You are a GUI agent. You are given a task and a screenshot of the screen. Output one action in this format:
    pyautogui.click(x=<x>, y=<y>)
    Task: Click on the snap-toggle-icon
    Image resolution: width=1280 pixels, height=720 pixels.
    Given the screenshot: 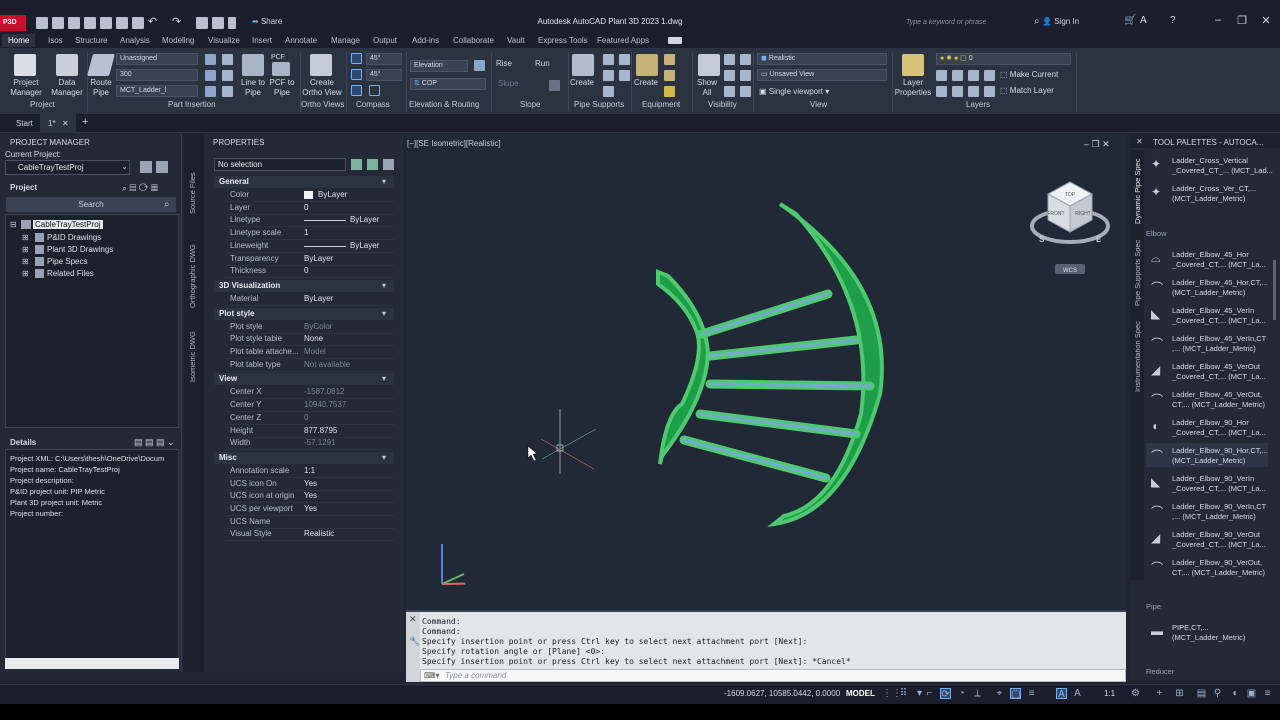 What is the action you would take?
    pyautogui.click(x=356, y=74)
    